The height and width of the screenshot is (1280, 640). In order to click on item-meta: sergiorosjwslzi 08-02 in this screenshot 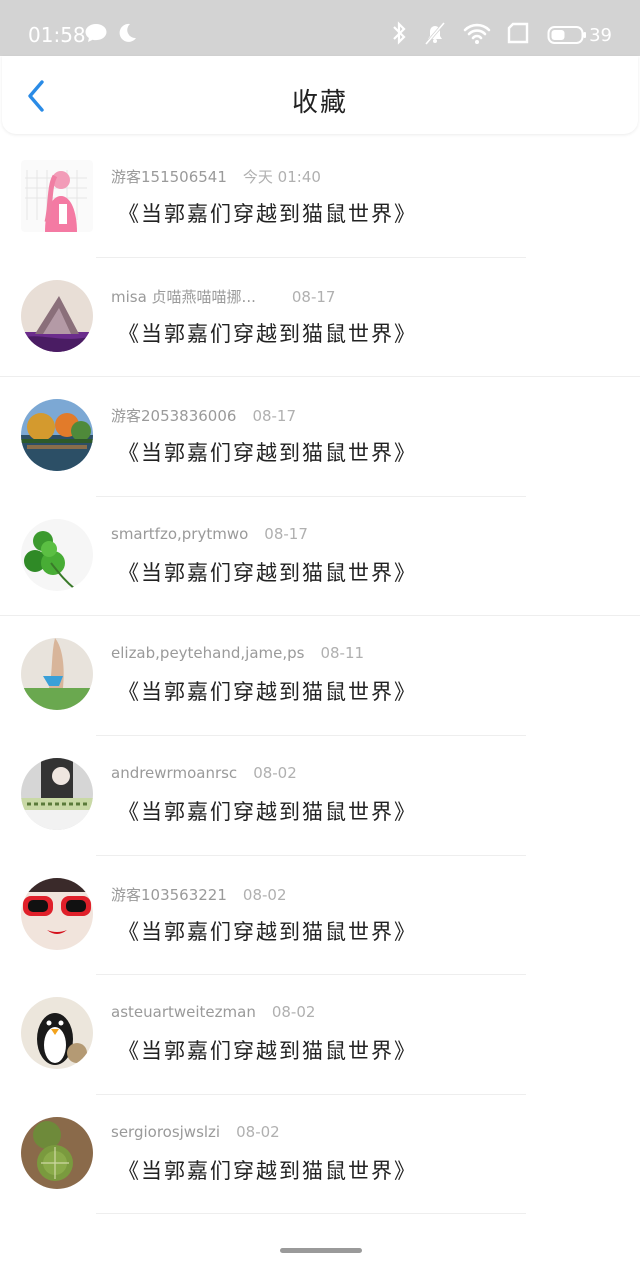, I will do `click(195, 1132)`.